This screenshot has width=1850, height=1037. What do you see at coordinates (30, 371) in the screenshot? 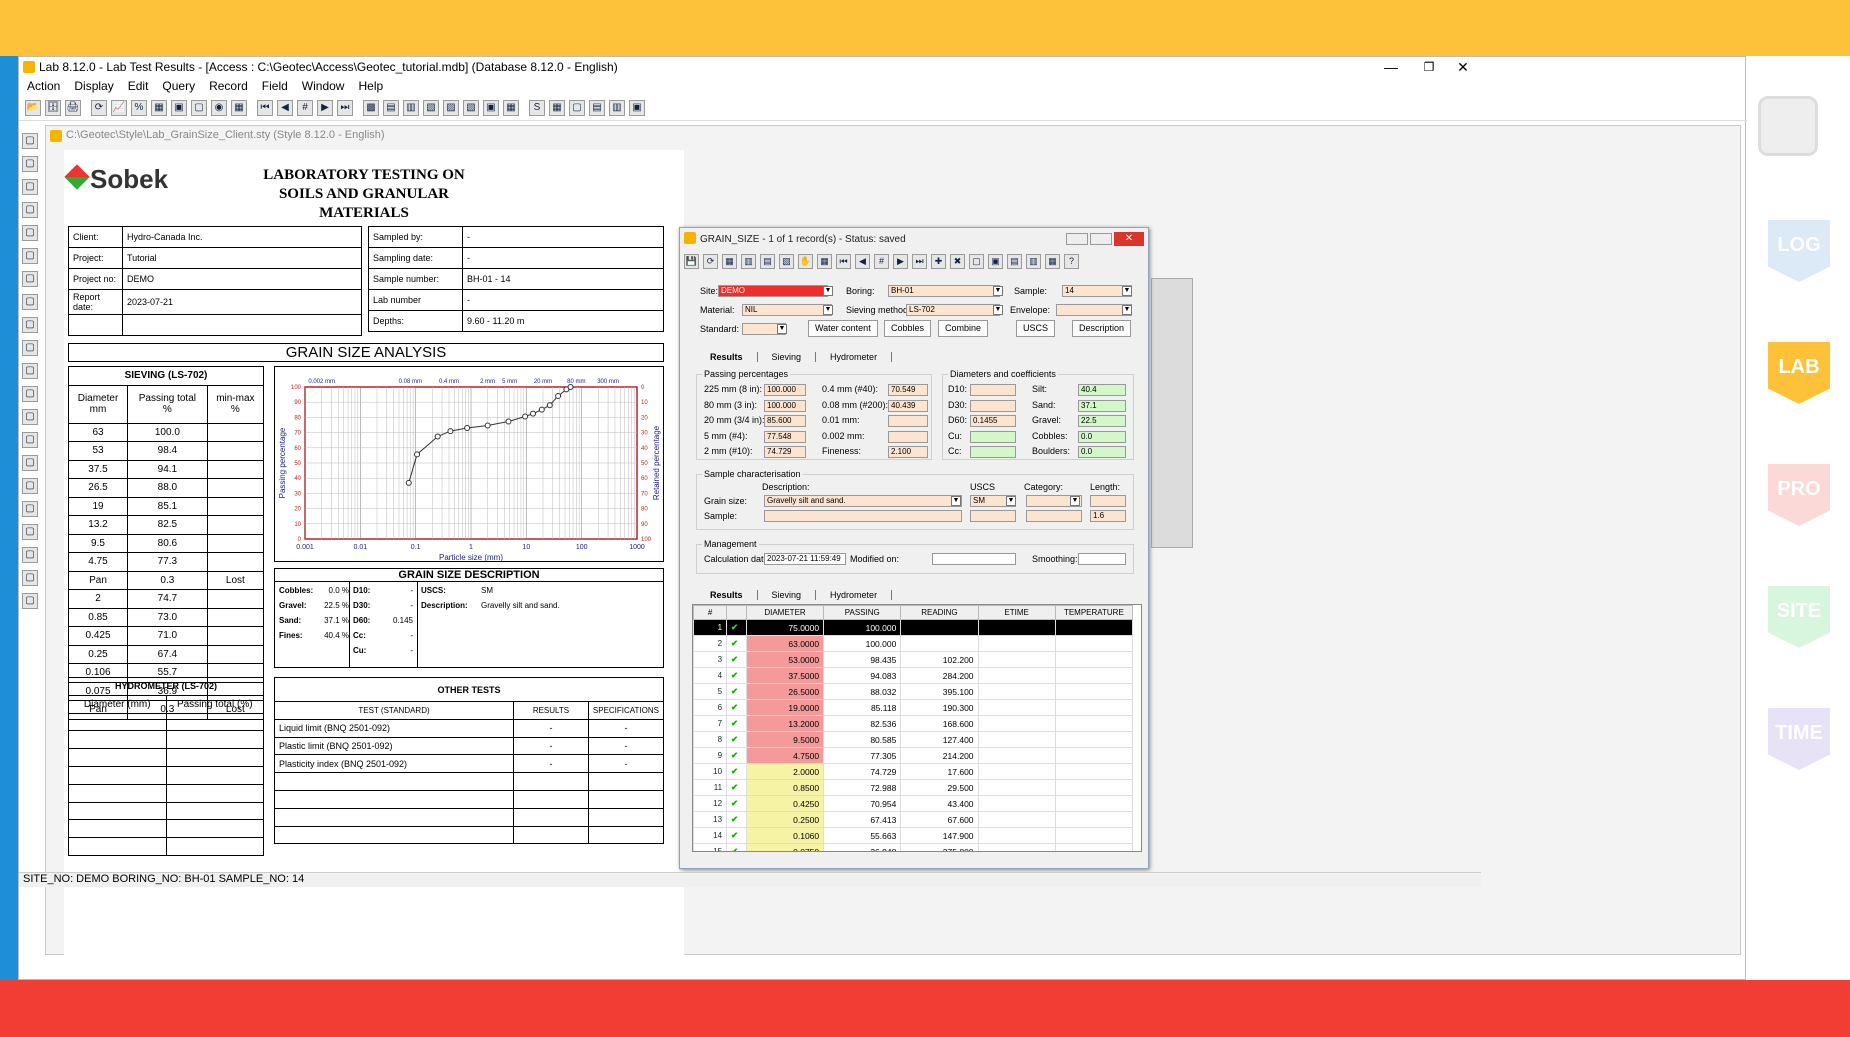
I see `side-tool-11-icon: ▢` at bounding box center [30, 371].